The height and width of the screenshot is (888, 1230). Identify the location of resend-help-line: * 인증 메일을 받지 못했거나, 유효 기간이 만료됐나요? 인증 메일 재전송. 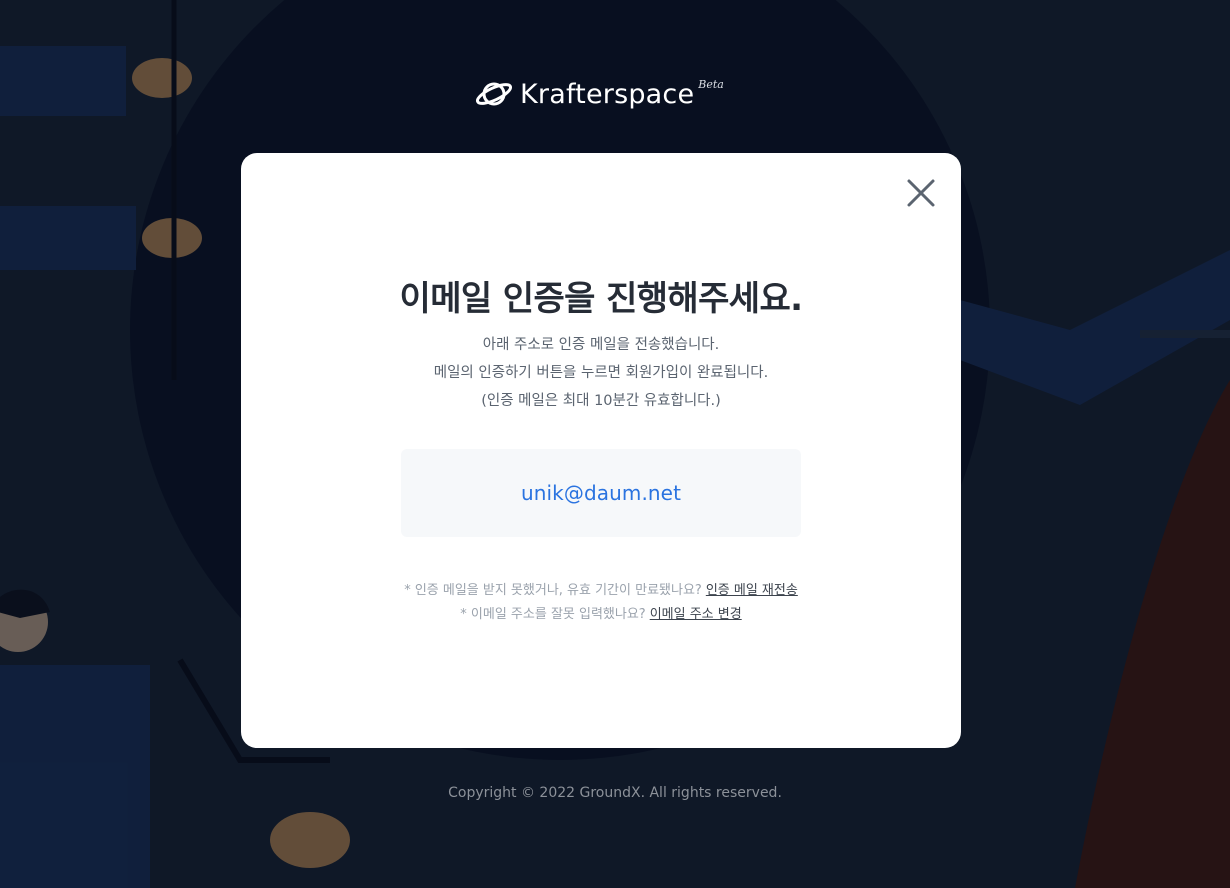
(601, 591).